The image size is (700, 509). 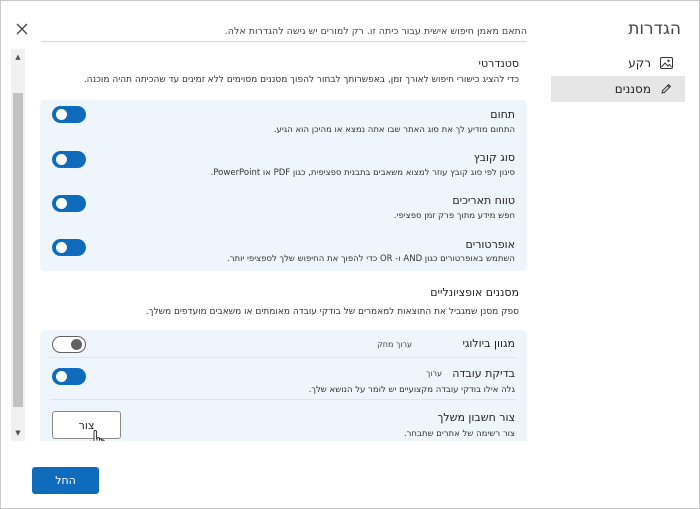 What do you see at coordinates (69, 344) in the screenshot?
I see `biodiversity-toggle` at bounding box center [69, 344].